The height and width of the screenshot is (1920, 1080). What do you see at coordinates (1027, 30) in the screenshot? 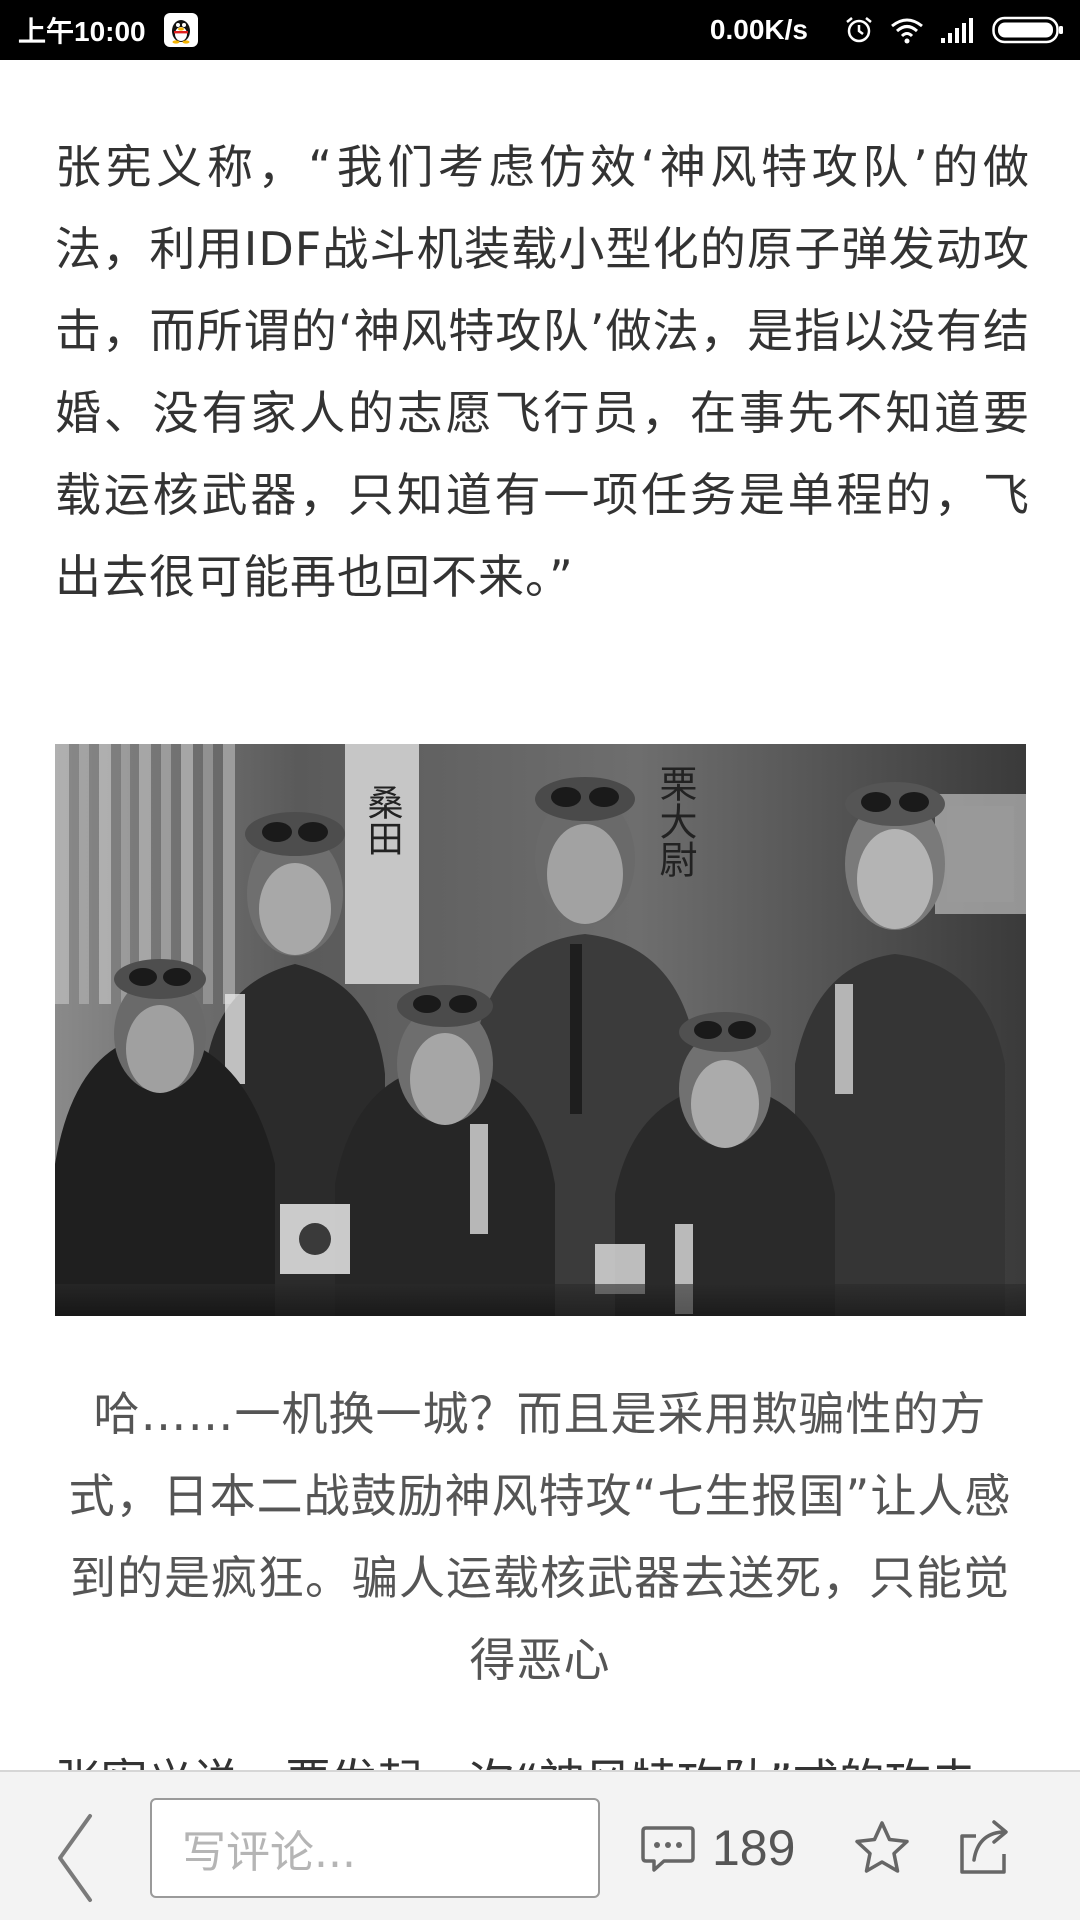
I see `battery-icon` at bounding box center [1027, 30].